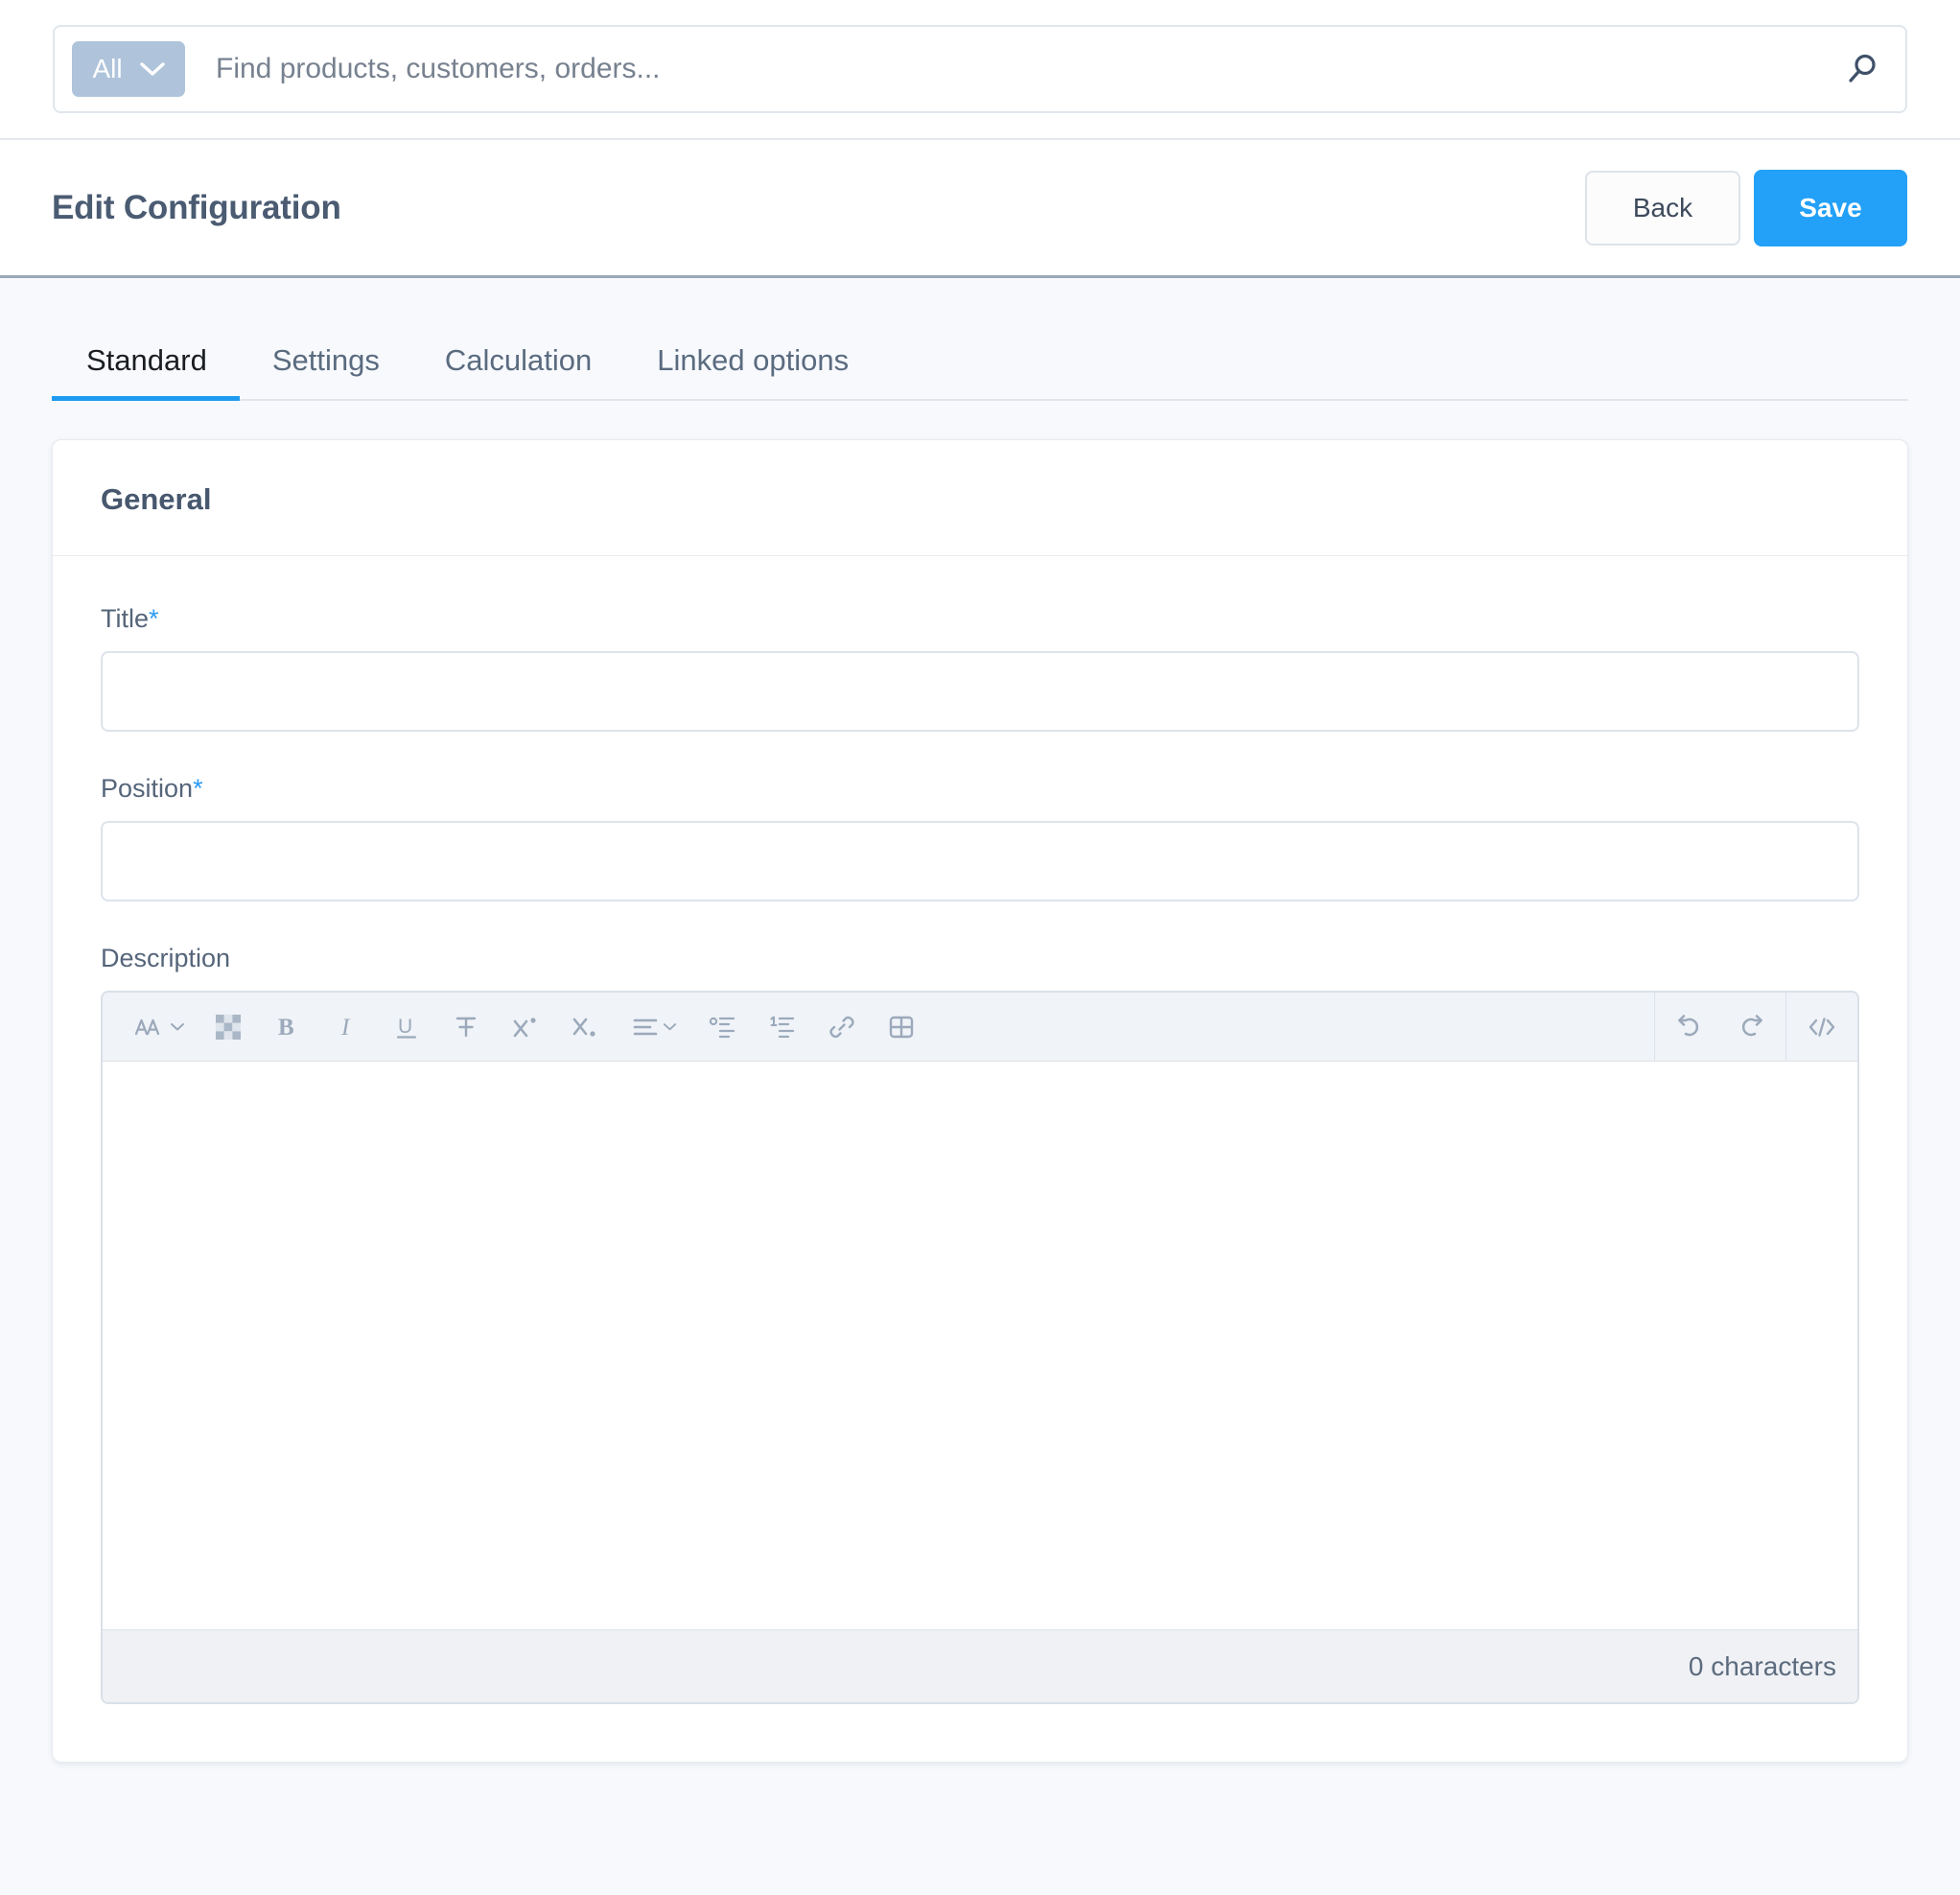 The image size is (1960, 1895). Describe the element at coordinates (1295, 1027) in the screenshot. I see `editor-toolbar-spacer` at that location.